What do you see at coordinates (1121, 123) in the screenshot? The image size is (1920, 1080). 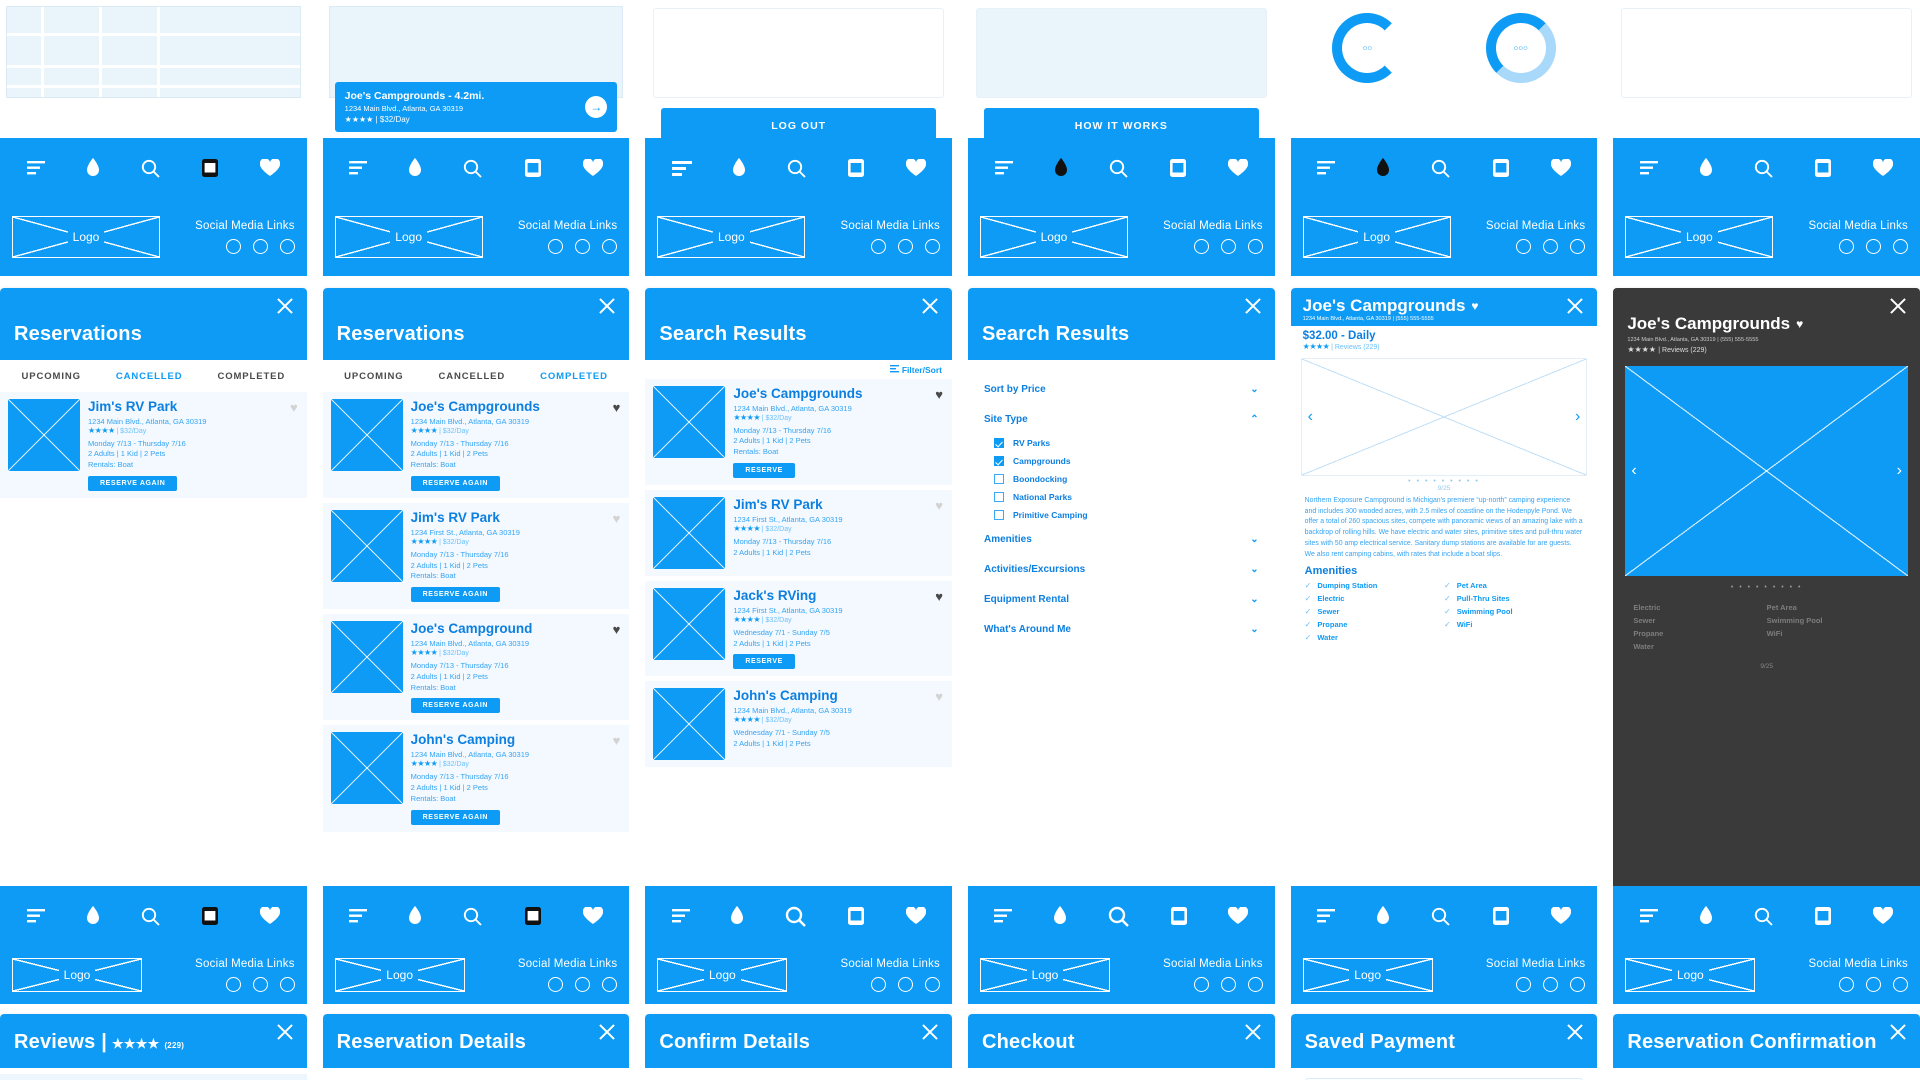 I see `how-it-works-button: HOW IT WORKS` at bounding box center [1121, 123].